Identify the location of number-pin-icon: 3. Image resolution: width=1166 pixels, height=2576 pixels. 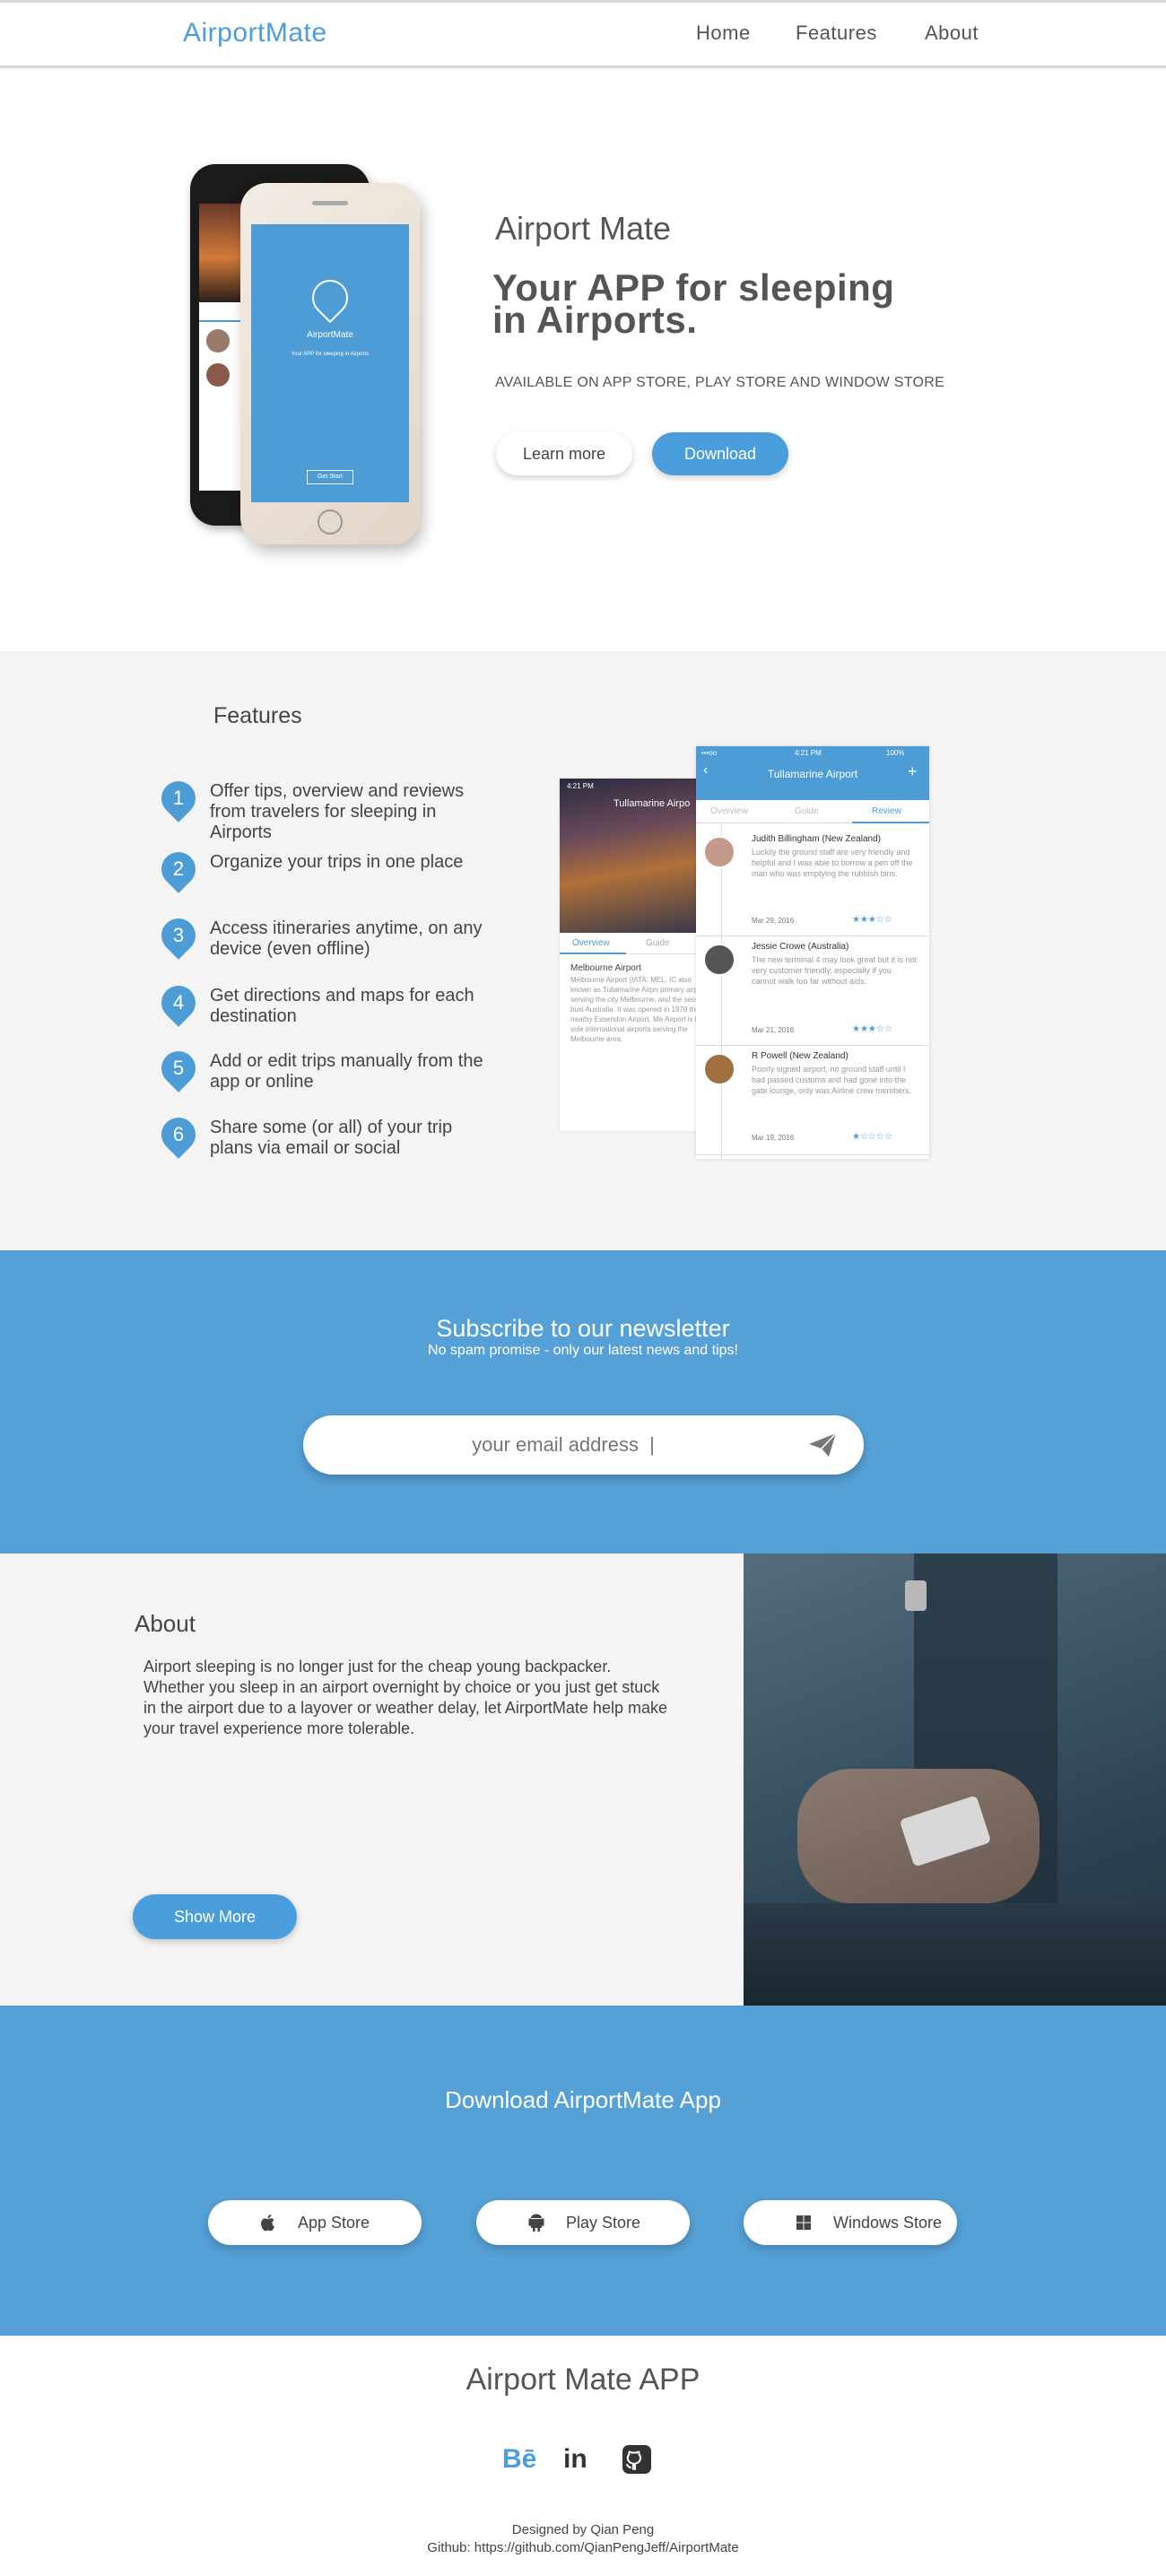
(178, 935).